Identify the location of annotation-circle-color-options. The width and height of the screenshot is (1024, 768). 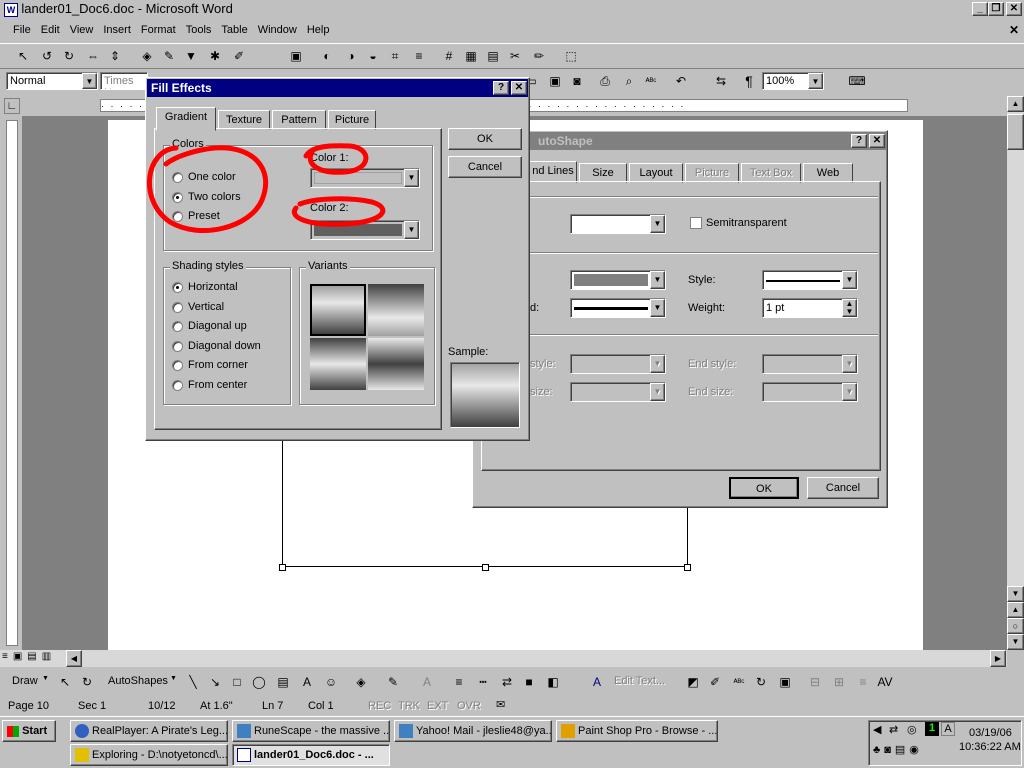
(207, 189).